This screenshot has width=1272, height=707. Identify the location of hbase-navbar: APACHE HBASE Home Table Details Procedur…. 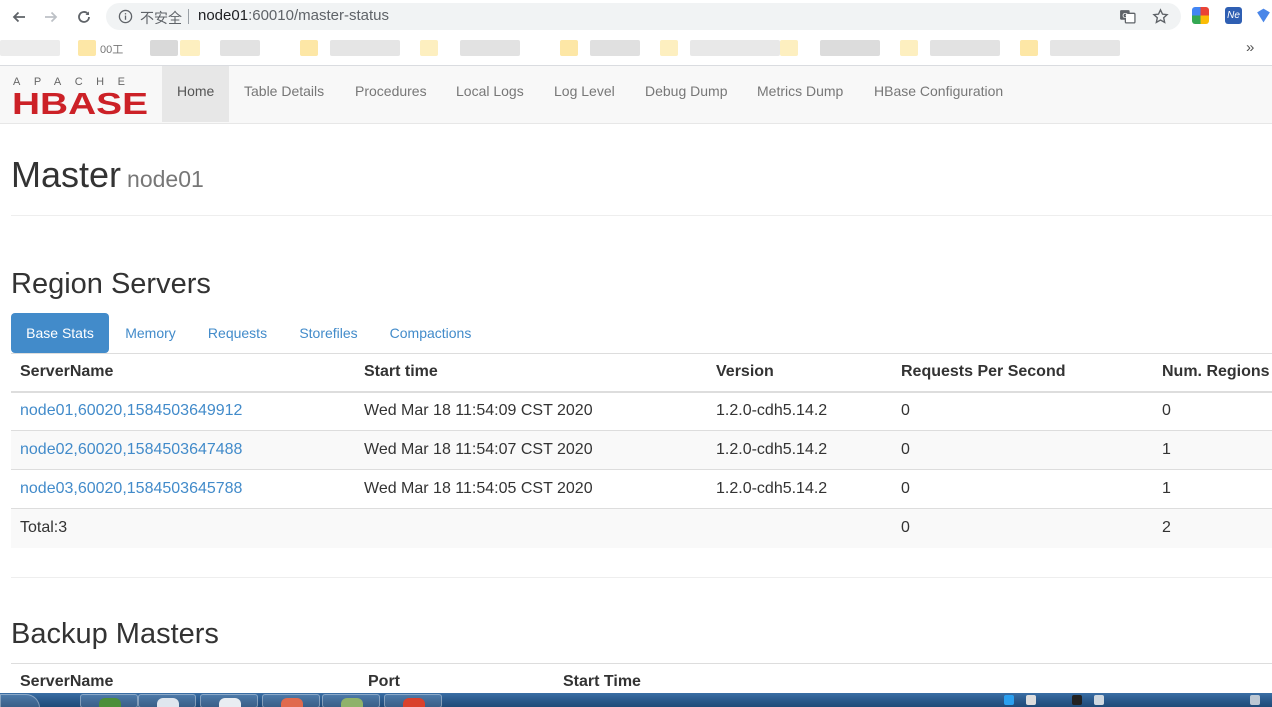
(636, 95).